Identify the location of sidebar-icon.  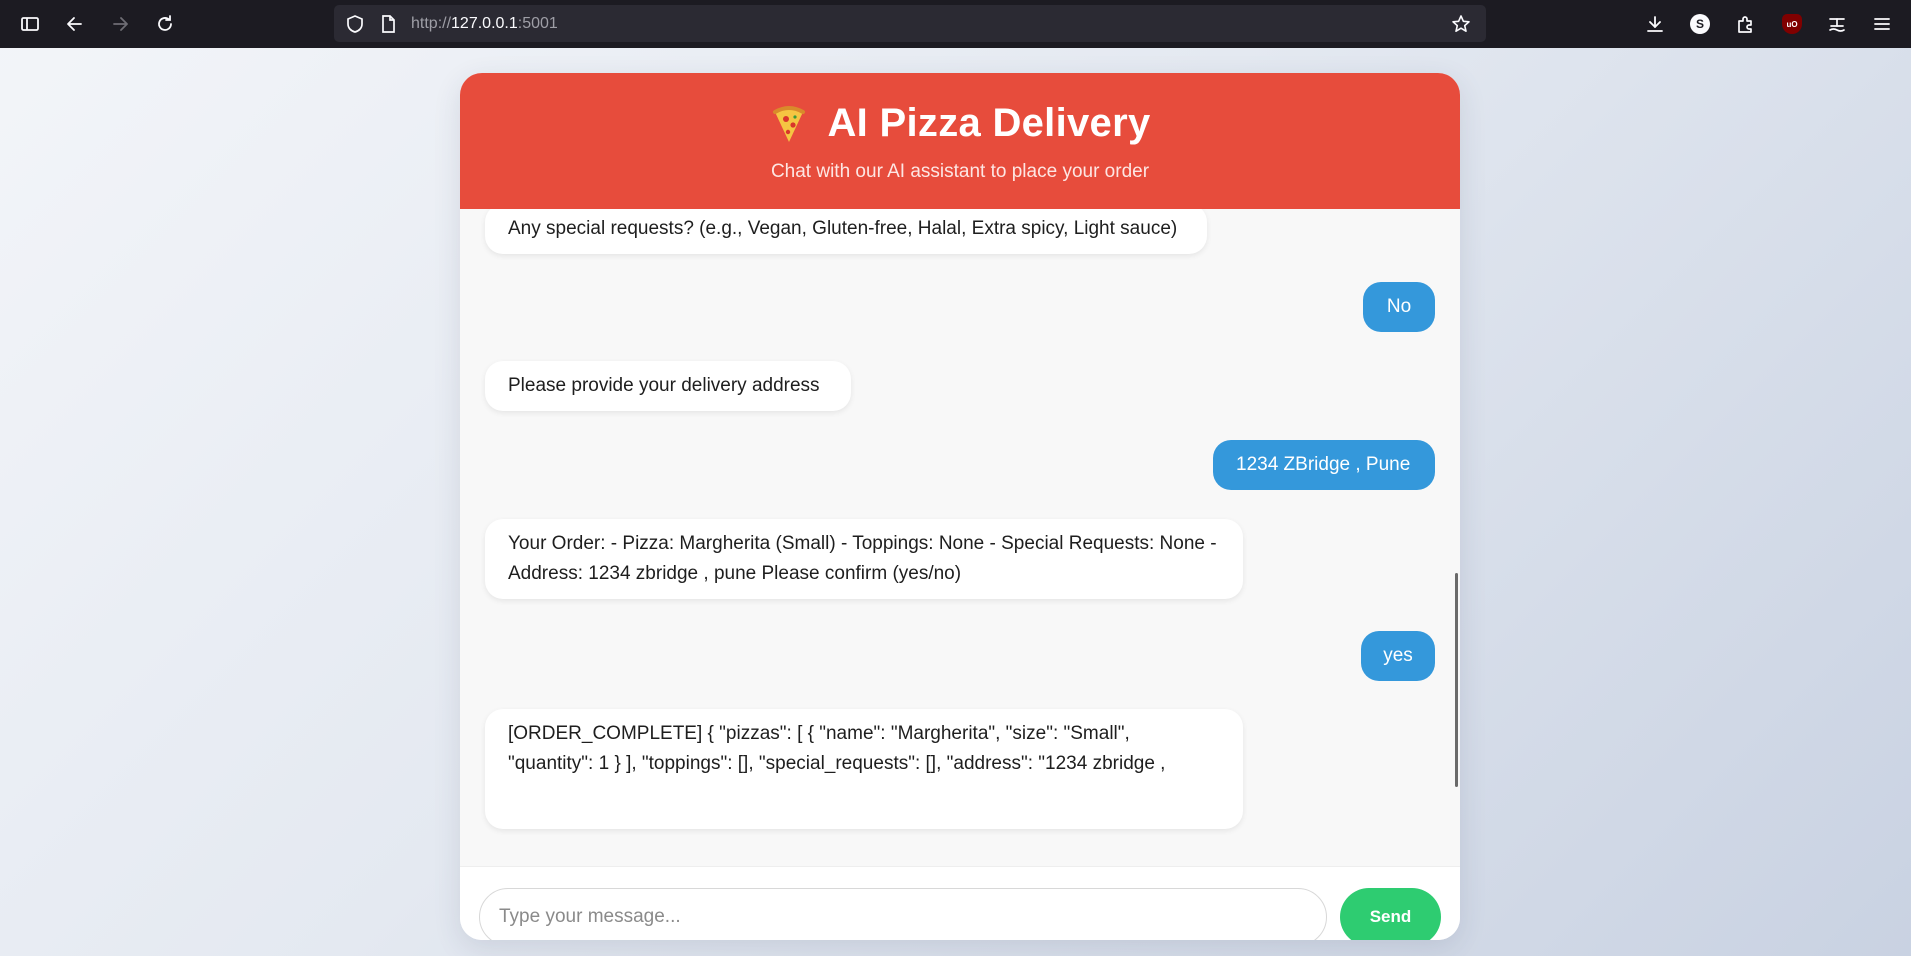
(30, 24).